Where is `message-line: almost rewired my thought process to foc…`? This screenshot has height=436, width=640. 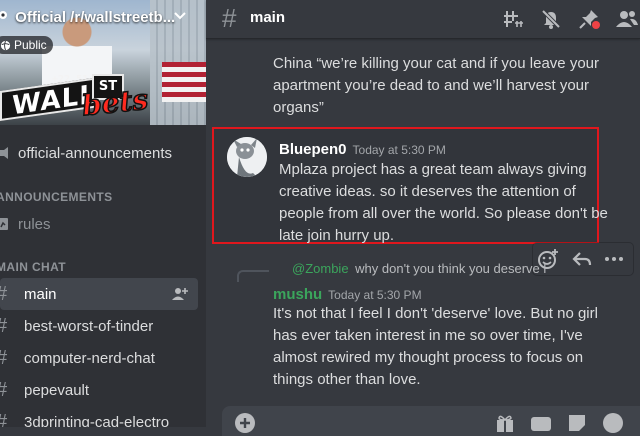
message-line: almost rewired my thought process to foc… is located at coordinates (428, 357).